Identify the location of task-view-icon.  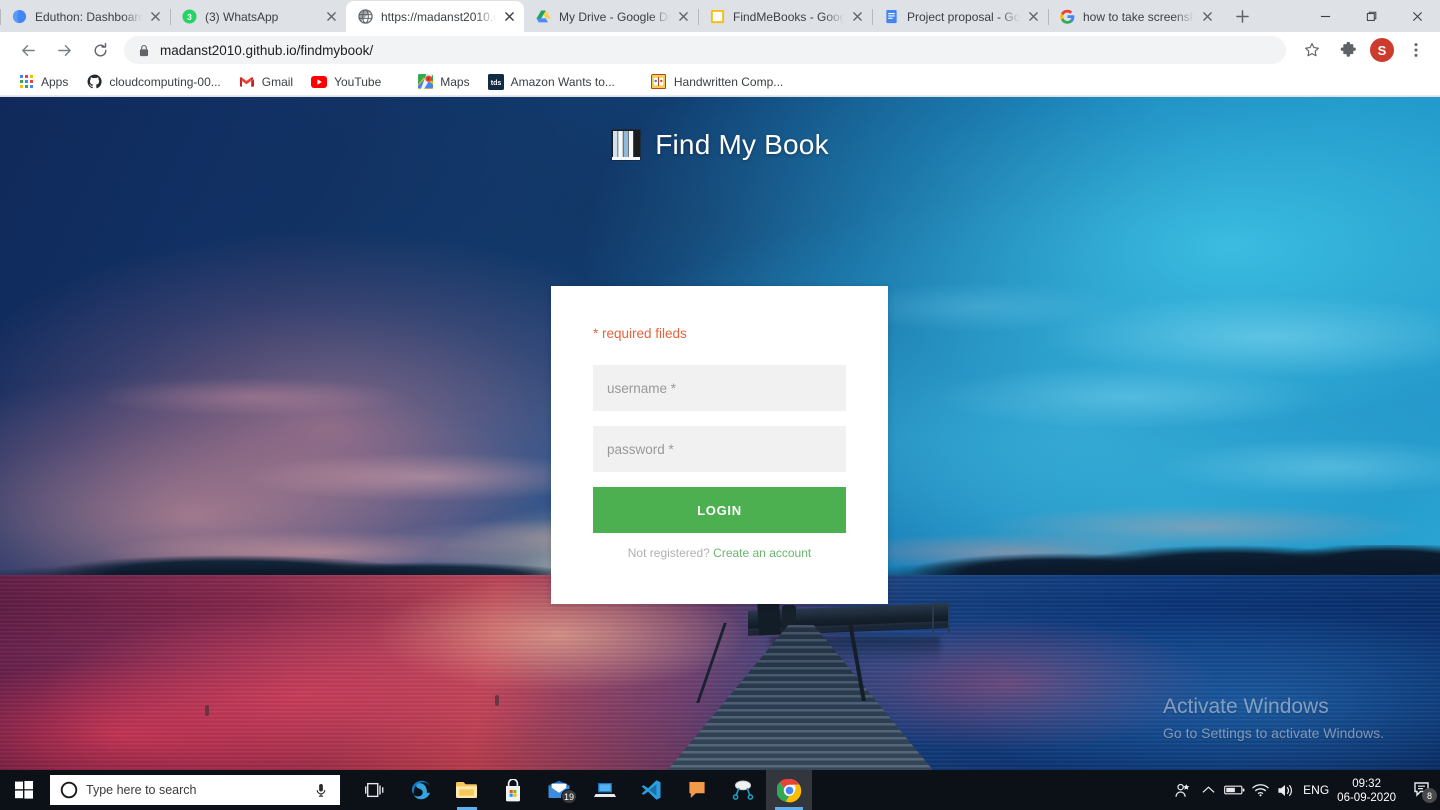
(375, 790).